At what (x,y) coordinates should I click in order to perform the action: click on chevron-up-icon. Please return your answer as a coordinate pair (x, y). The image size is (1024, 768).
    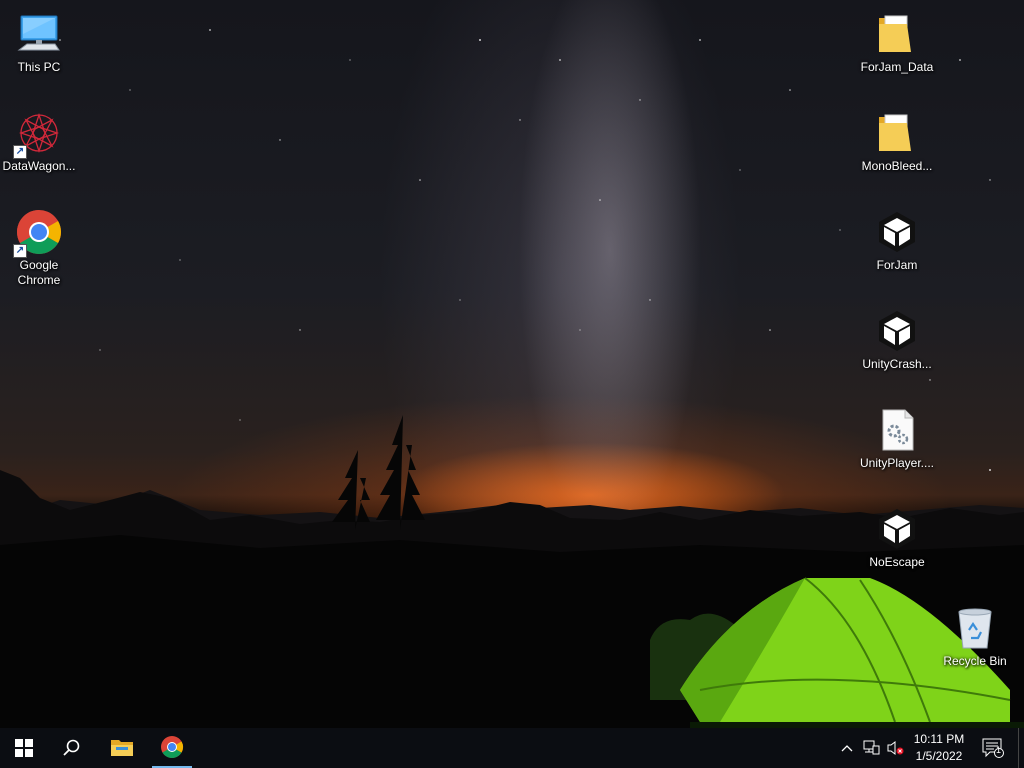
    Looking at the image, I should click on (847, 748).